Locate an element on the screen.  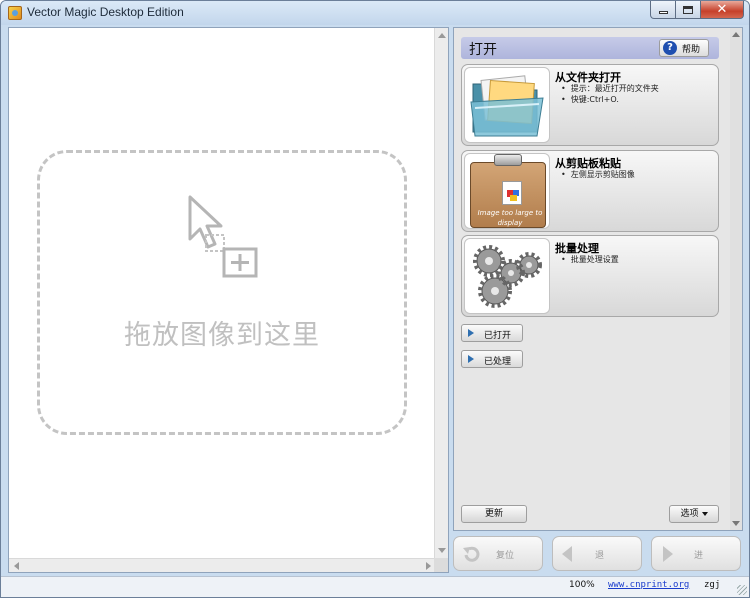
open-from-folder-card: 从文件夹打开 提示：最近打开的文件夹 快键:Ctrl+O. is located at coordinates (590, 105).